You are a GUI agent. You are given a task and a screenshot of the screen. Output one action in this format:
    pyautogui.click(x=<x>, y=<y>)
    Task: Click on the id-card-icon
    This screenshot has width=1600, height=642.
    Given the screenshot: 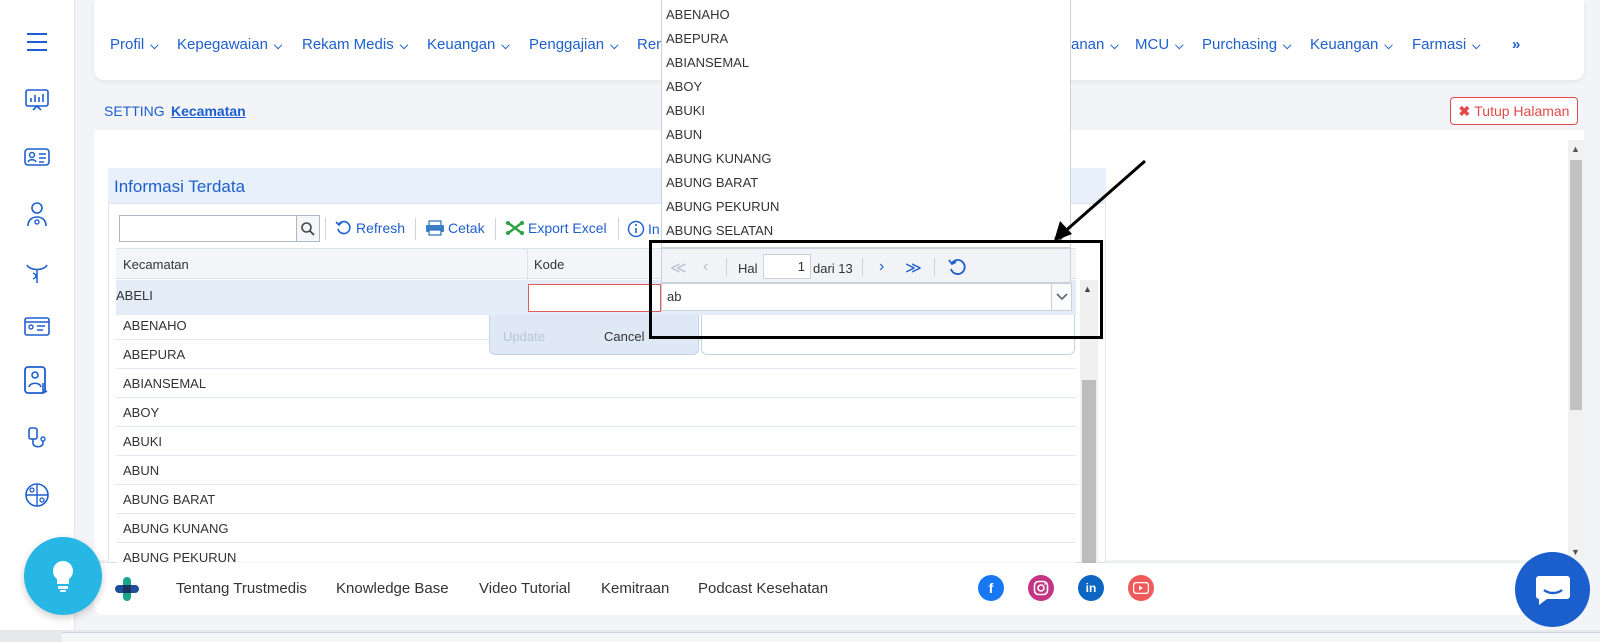 What is the action you would take?
    pyautogui.click(x=37, y=157)
    